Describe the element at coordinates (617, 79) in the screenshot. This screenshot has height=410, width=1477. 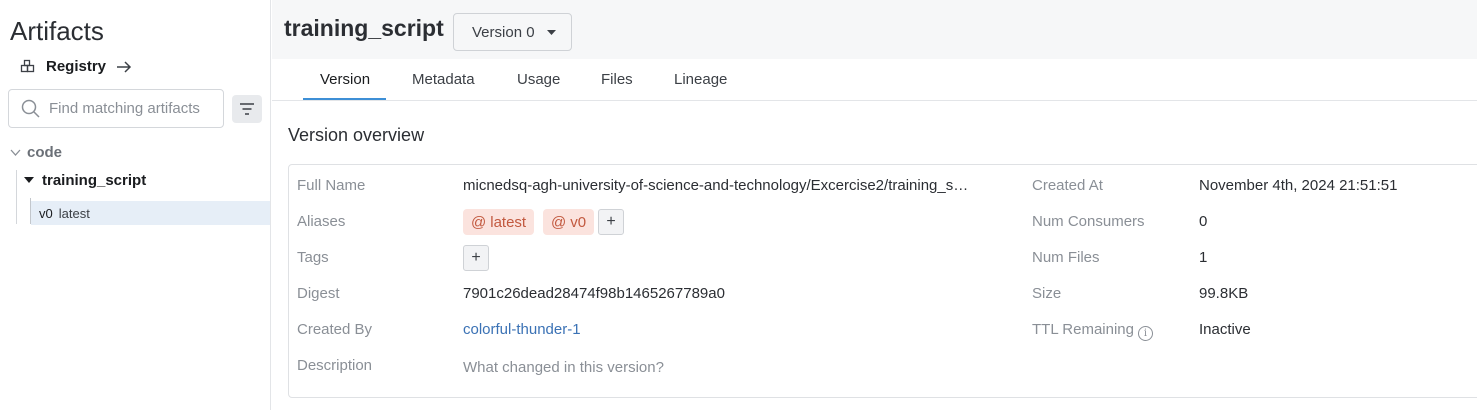
I see `tab-files: Files` at that location.